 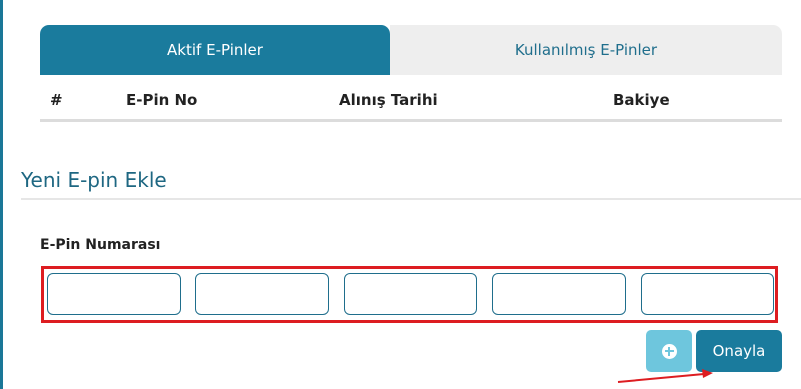 I want to click on confirm-button: Onayla, so click(x=739, y=351).